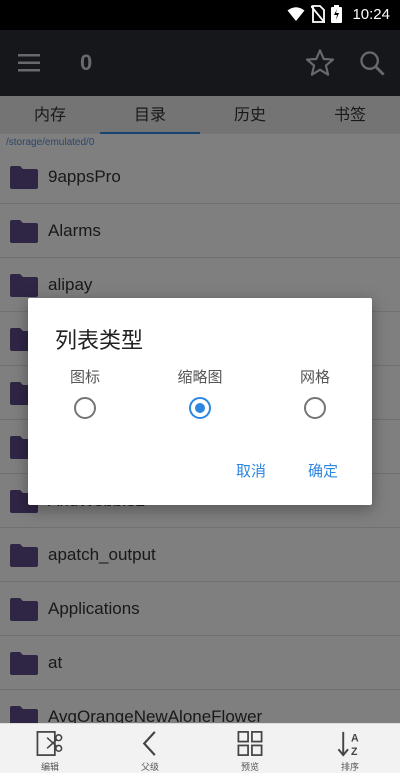 Image resolution: width=400 pixels, height=773 pixels. What do you see at coordinates (250, 743) in the screenshot?
I see `grid-icon` at bounding box center [250, 743].